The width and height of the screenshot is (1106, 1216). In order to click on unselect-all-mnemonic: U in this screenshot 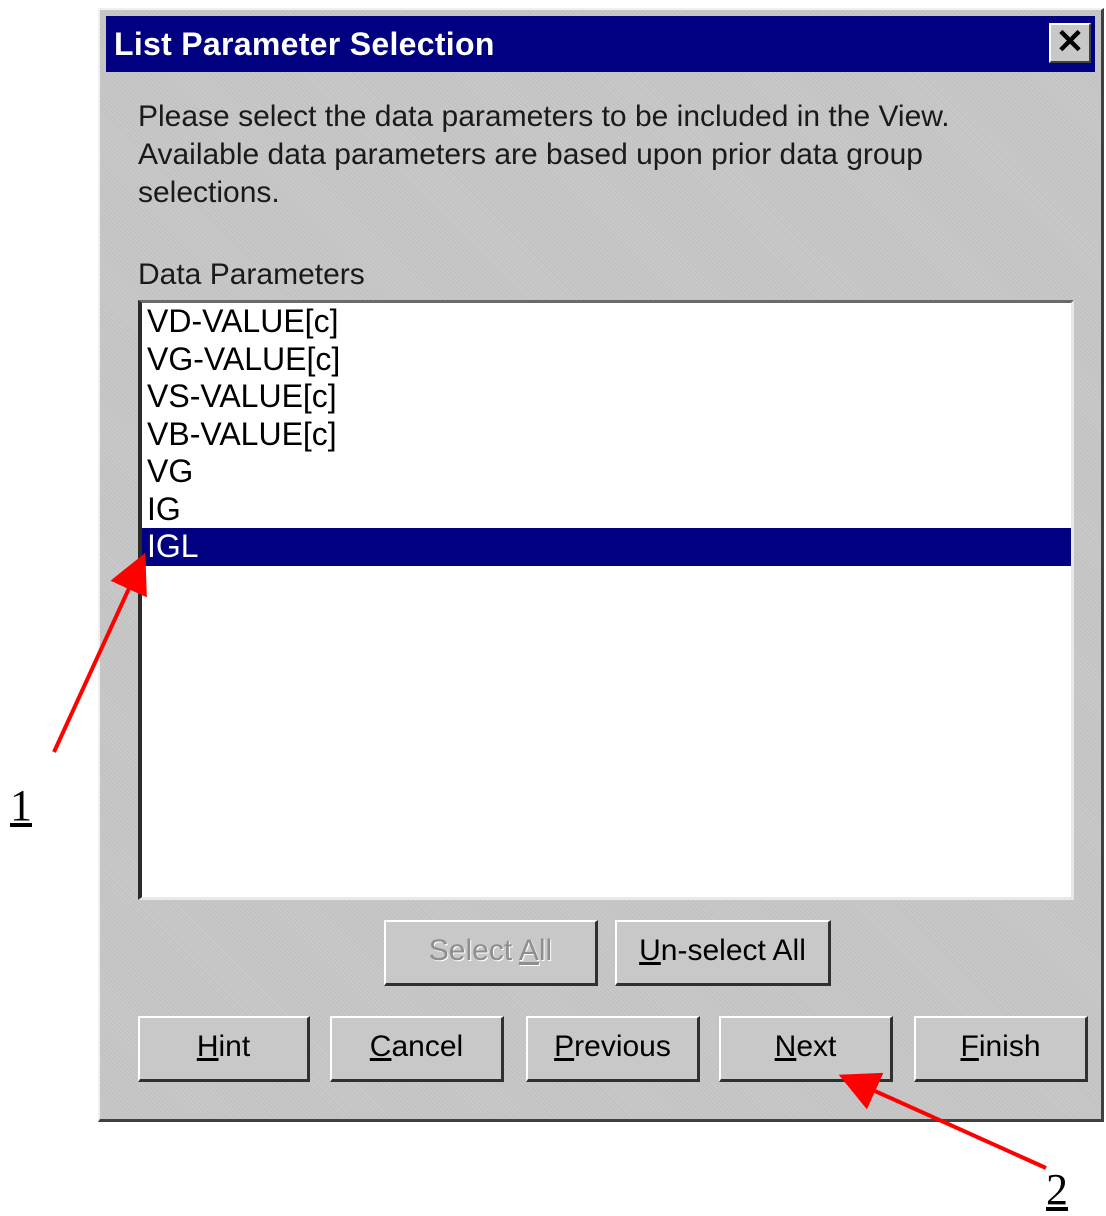, I will do `click(650, 950)`.